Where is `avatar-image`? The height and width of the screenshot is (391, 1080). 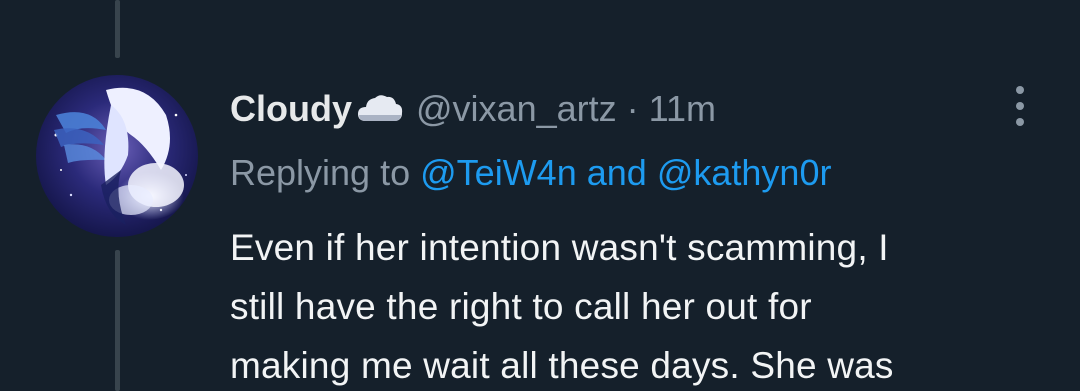 avatar-image is located at coordinates (117, 156).